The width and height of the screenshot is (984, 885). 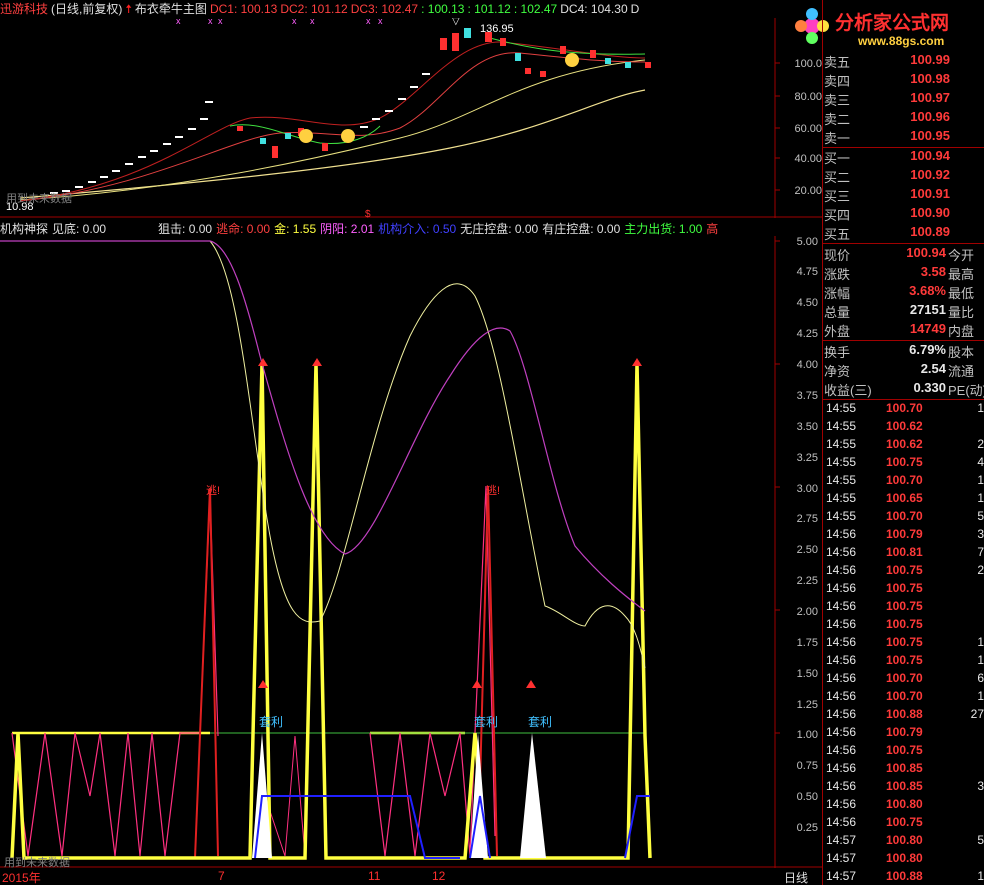 What do you see at coordinates (240, 133) in the screenshot?
I see `price-markers` at bounding box center [240, 133].